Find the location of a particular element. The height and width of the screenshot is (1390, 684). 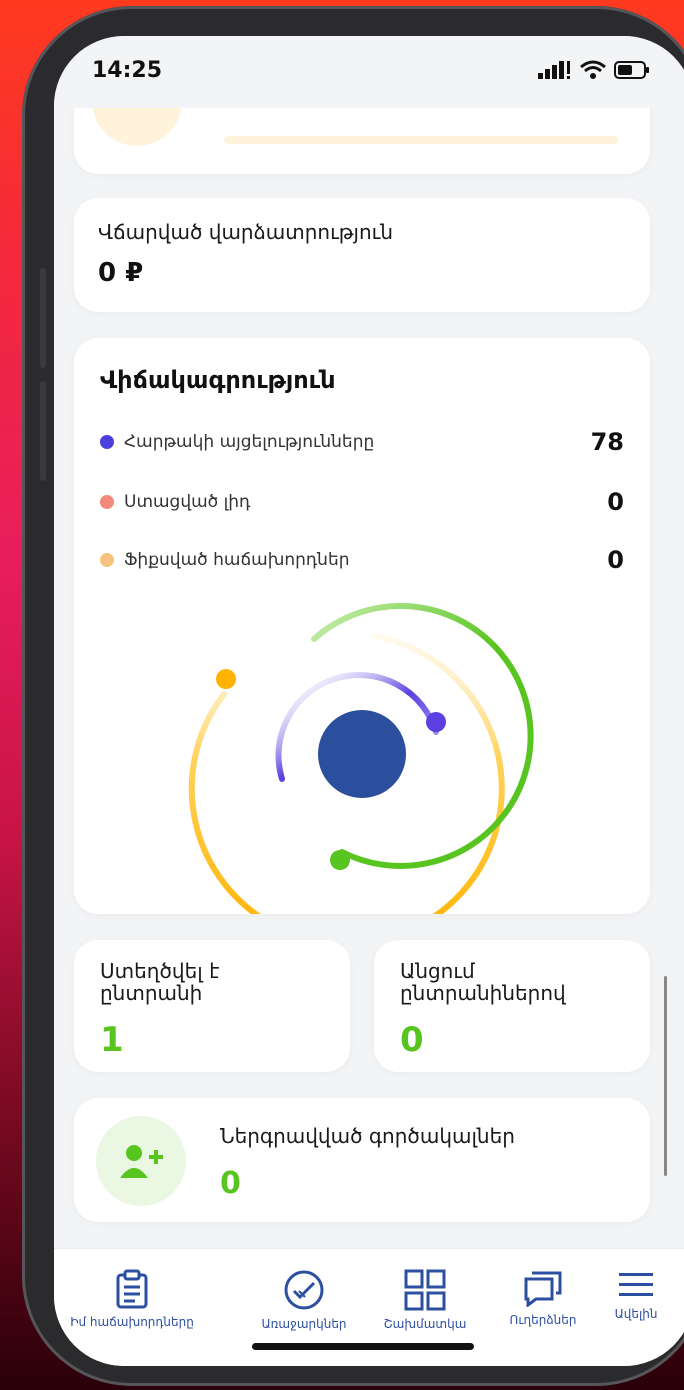

stat-label: Ֆիքսված հաճախորդներ is located at coordinates (237, 560).